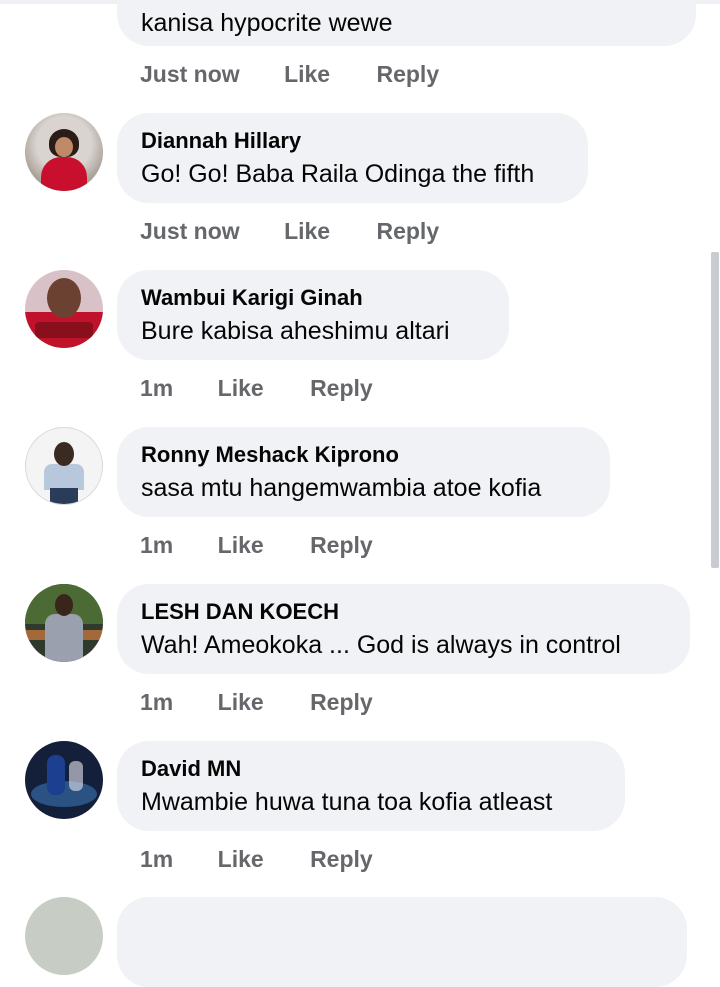  What do you see at coordinates (352, 141) in the screenshot?
I see `comment-author: Diannah Hillary` at bounding box center [352, 141].